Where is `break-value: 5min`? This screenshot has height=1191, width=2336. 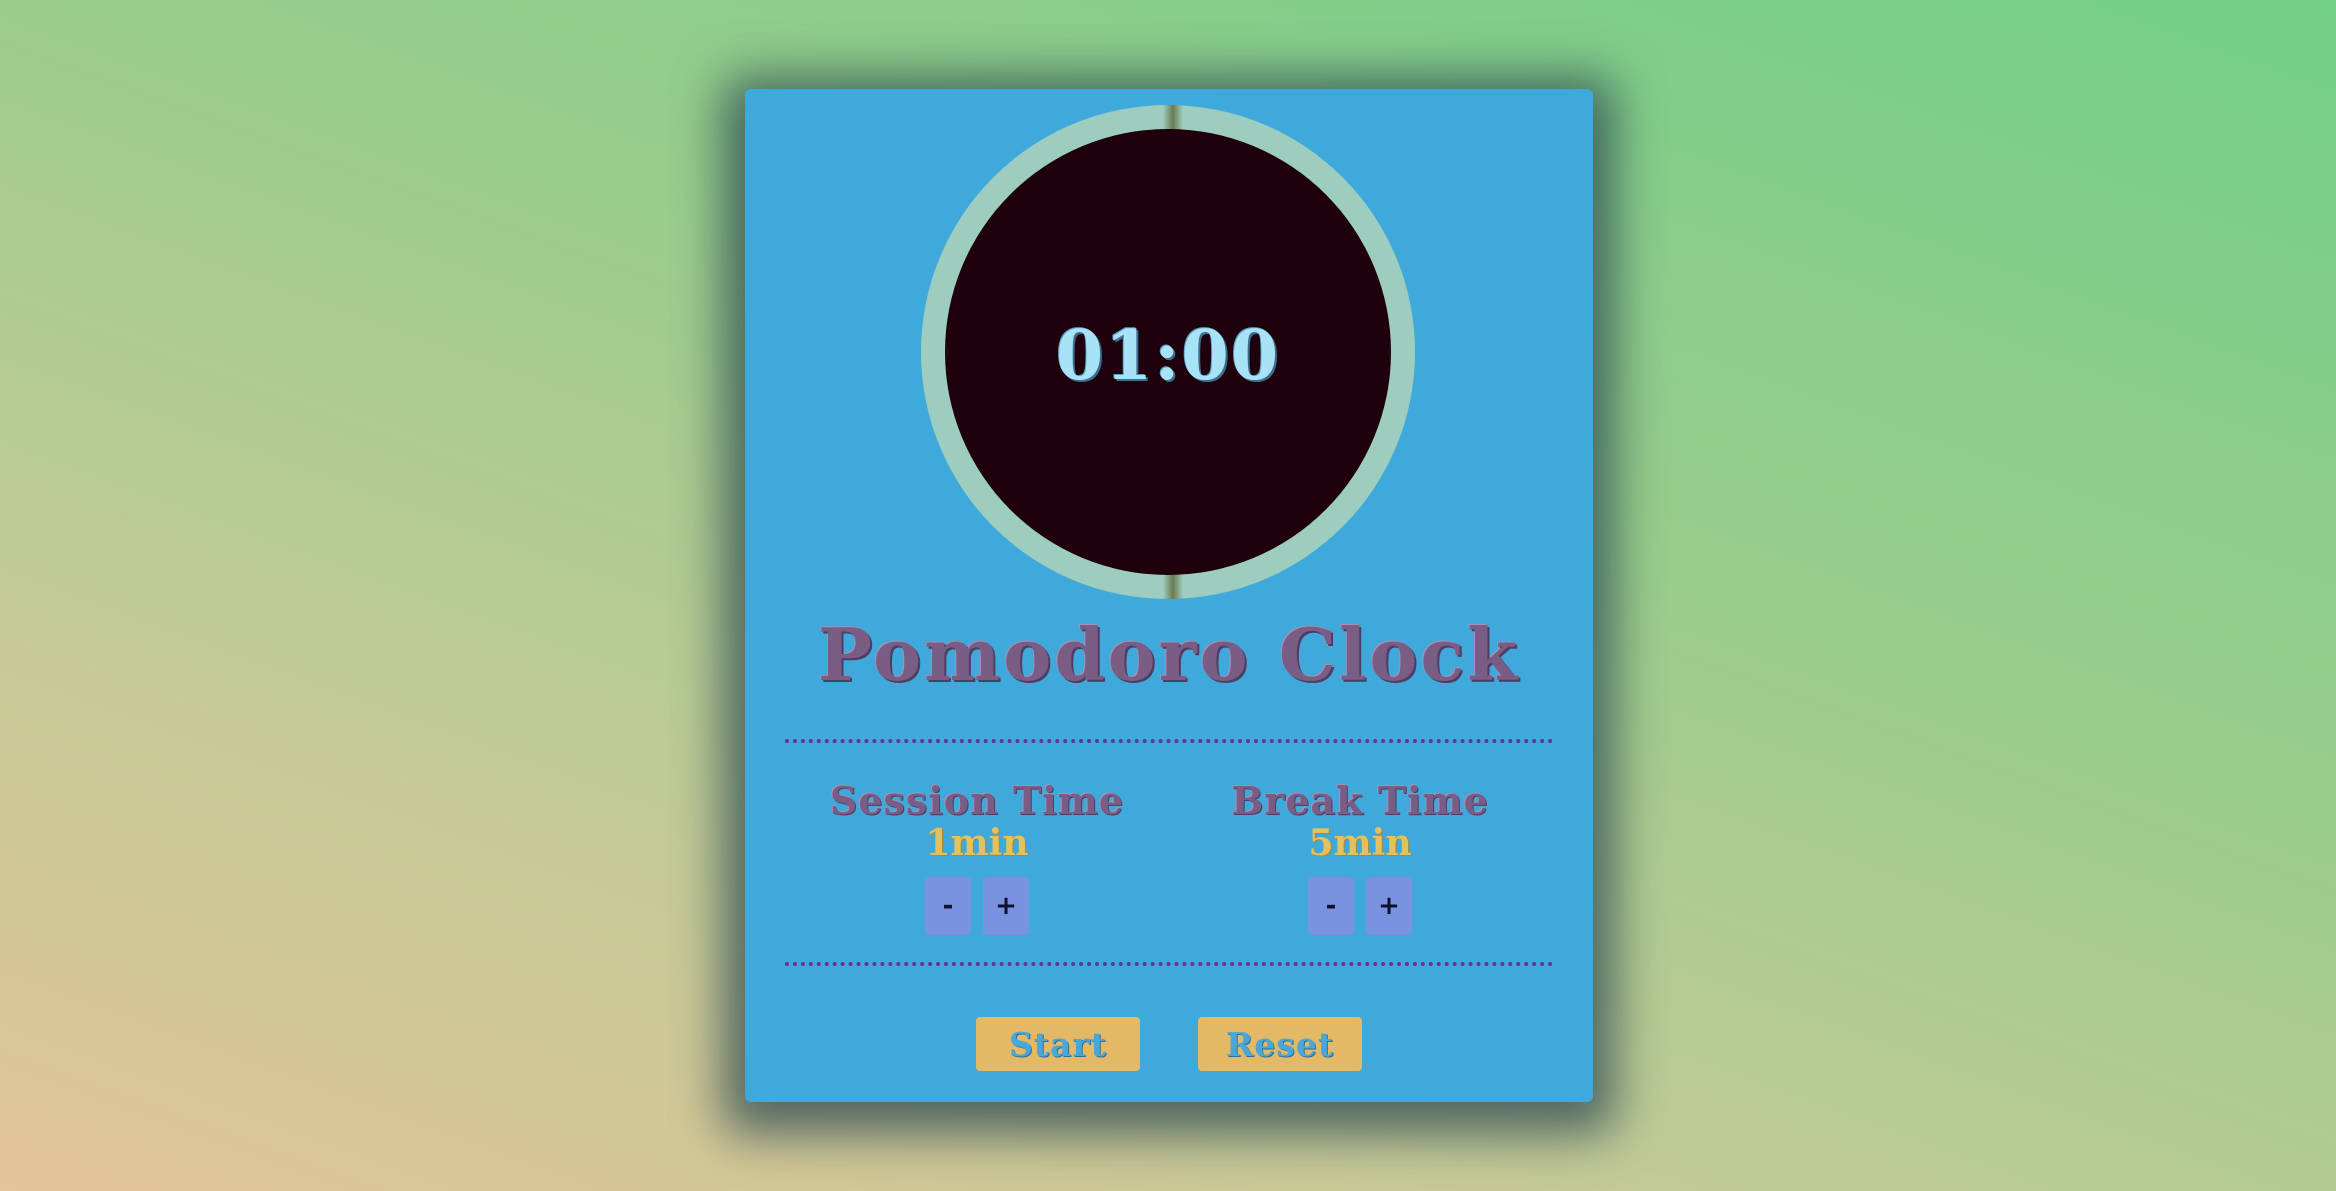
break-value: 5min is located at coordinates (1360, 843).